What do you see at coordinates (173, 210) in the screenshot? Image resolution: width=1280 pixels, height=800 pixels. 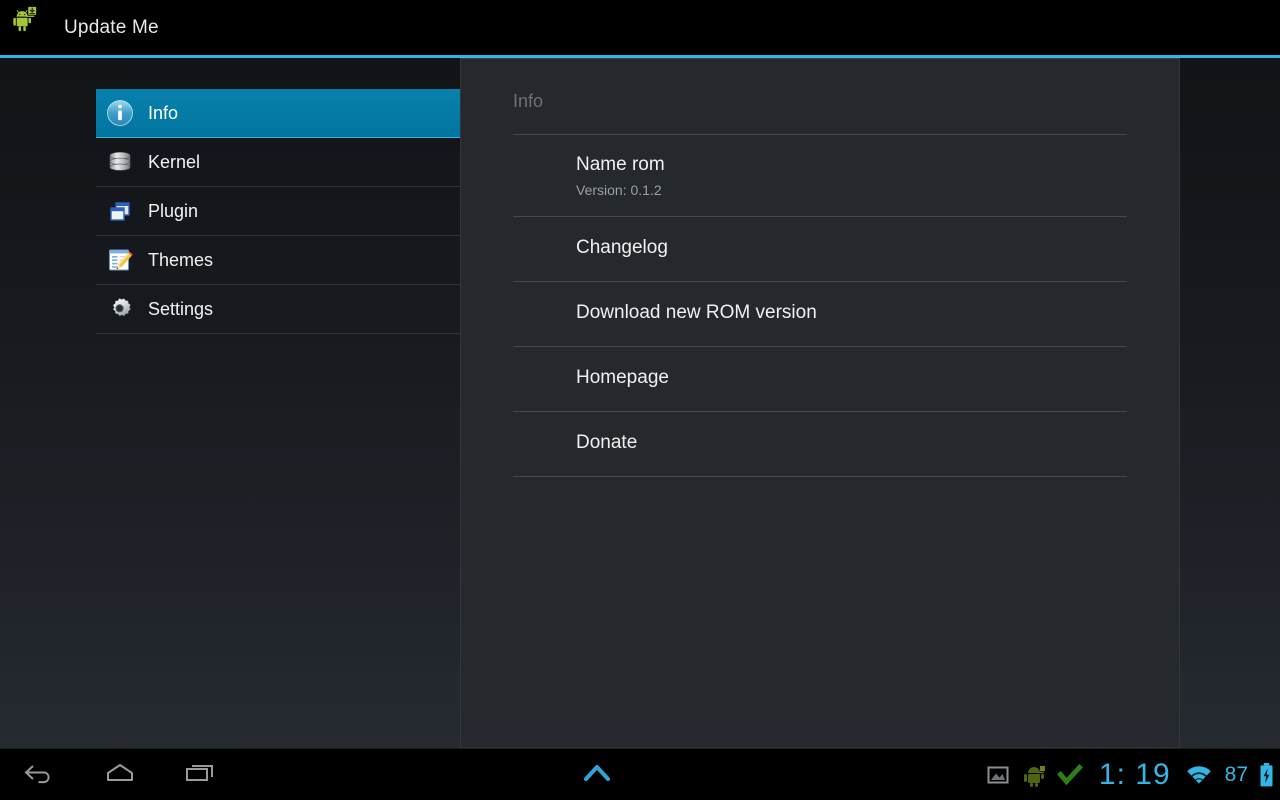 I see `sidebar-item-label: Plugin` at bounding box center [173, 210].